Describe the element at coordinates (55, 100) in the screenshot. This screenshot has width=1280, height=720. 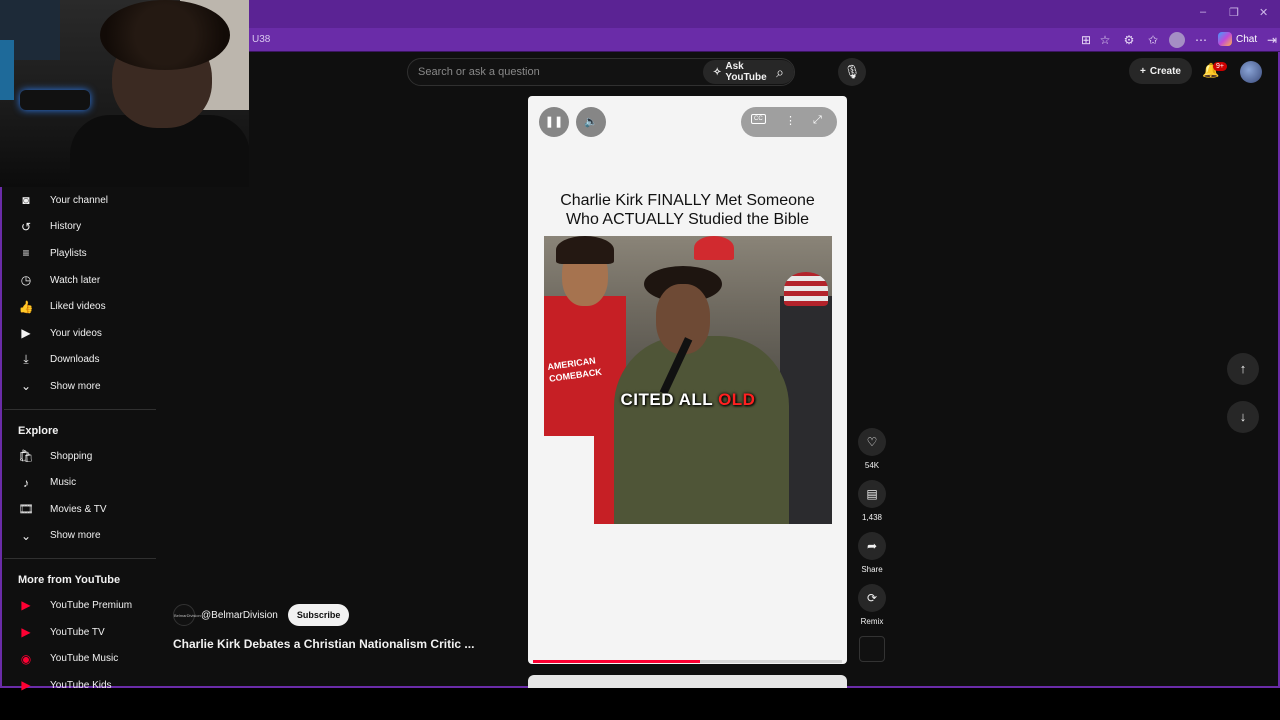
I see `streamer-microphone` at that location.